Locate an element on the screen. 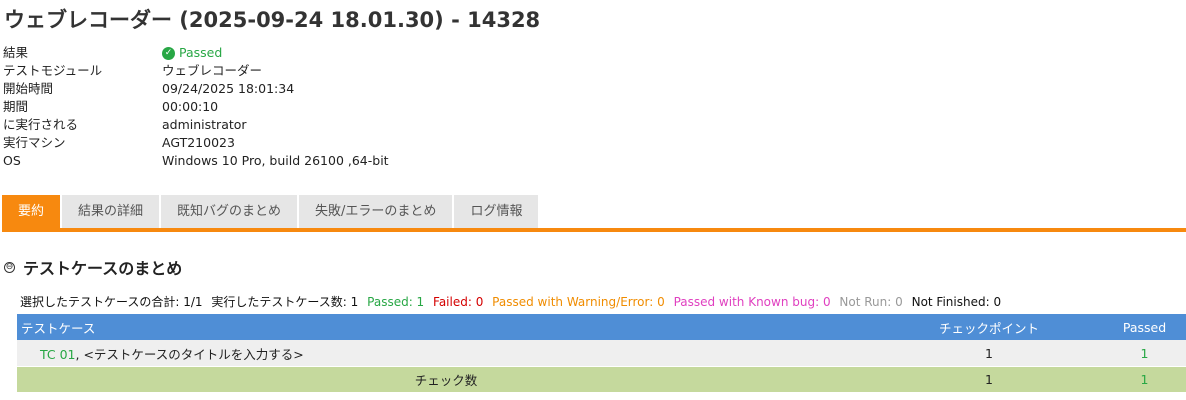  testcase-link: TC 01 is located at coordinates (58, 354).